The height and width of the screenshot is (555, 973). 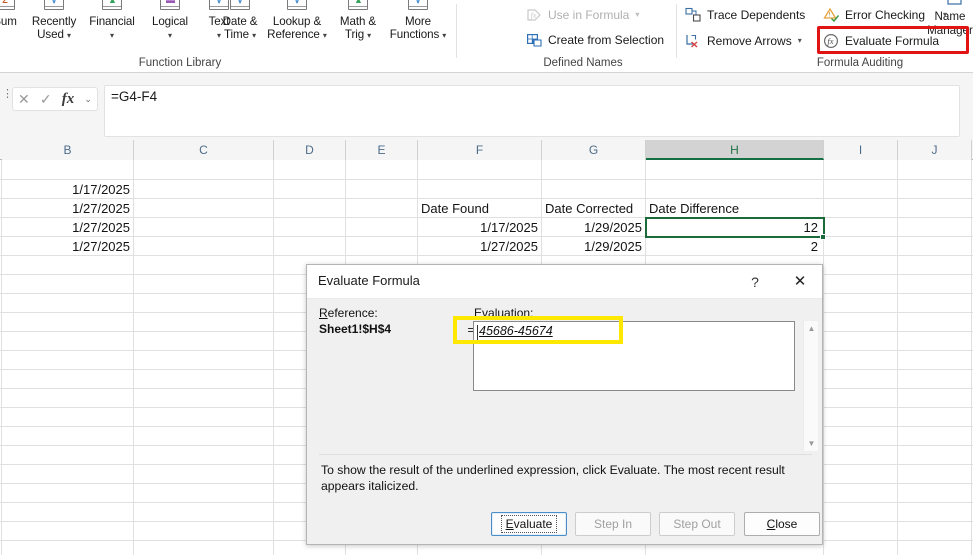 I want to click on cell-F3: Date Found, so click(x=481, y=208).